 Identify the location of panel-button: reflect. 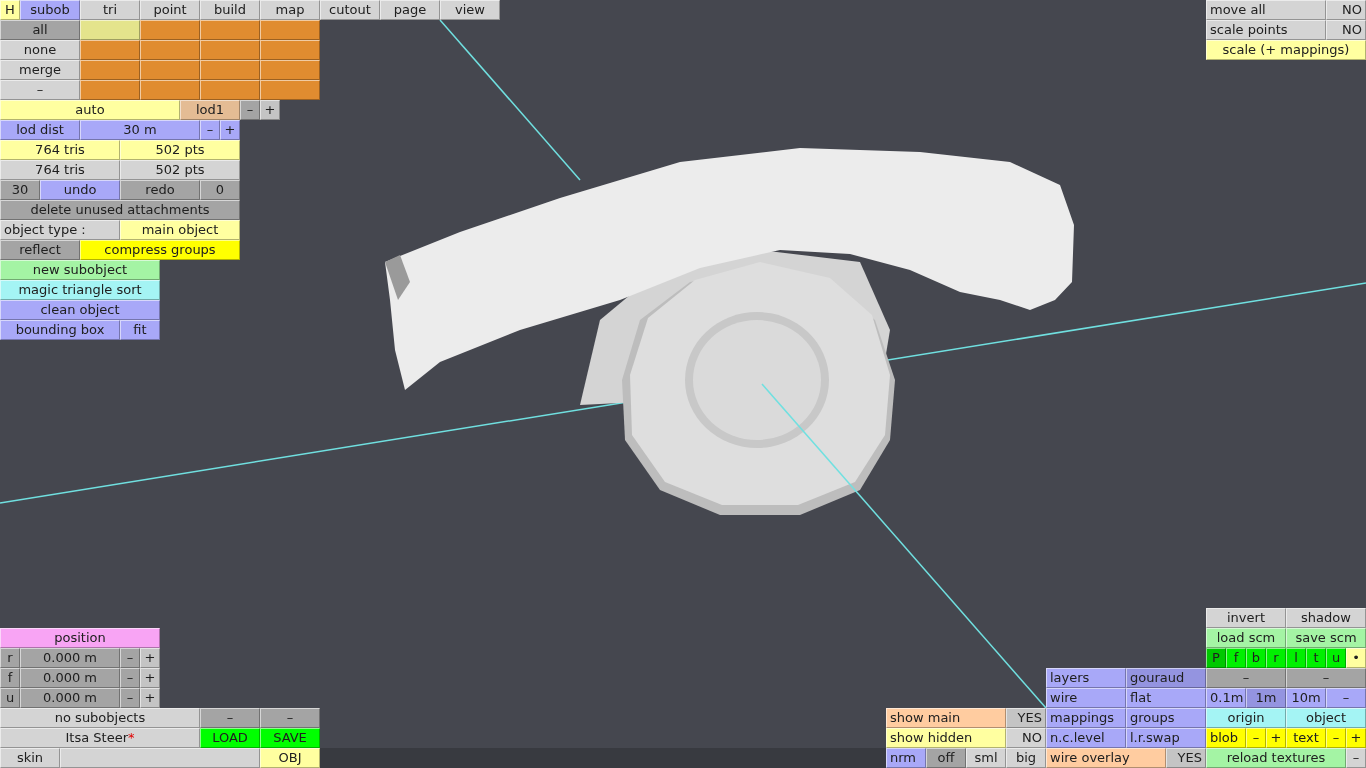
(40, 250).